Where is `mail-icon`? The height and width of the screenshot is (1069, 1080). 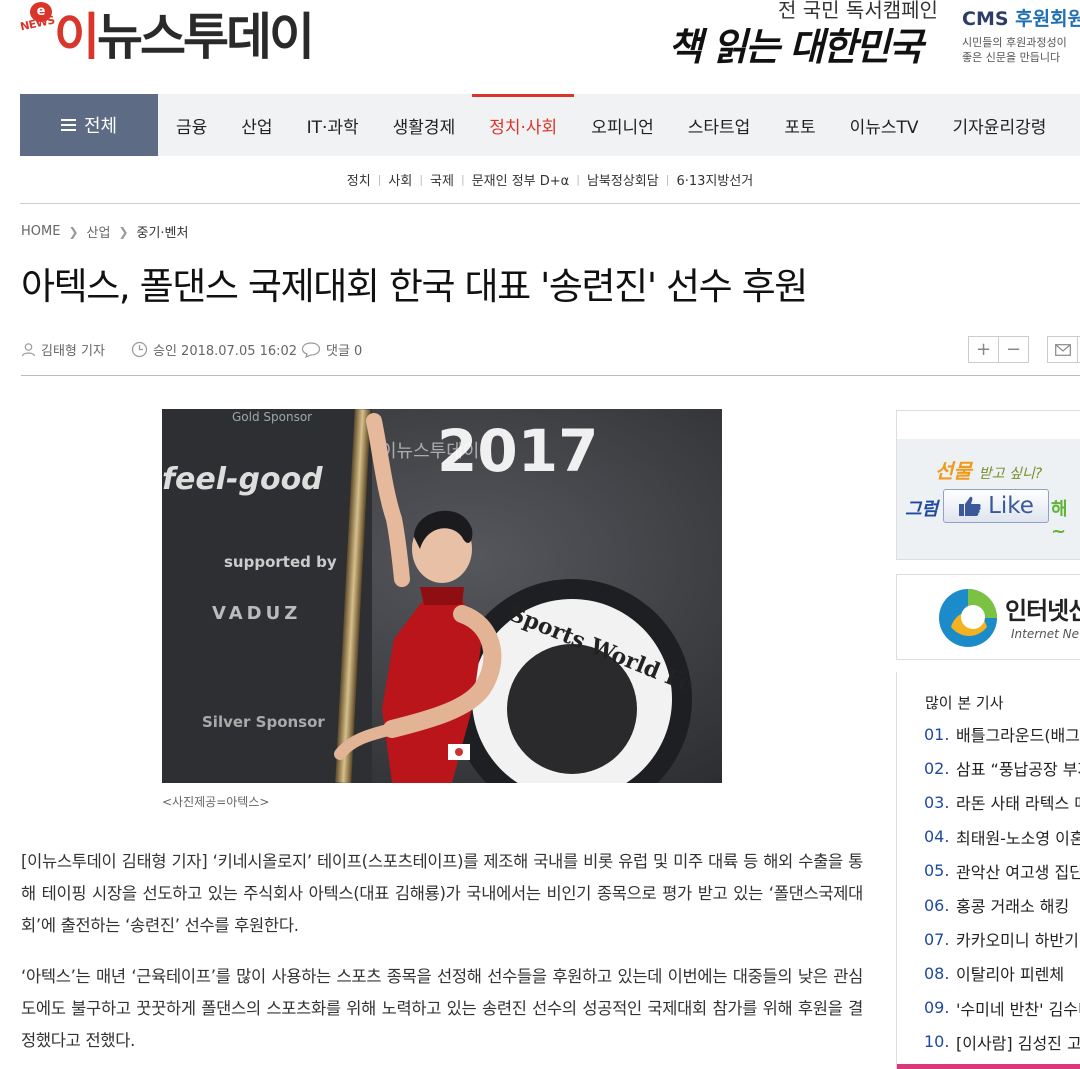 mail-icon is located at coordinates (1062, 349).